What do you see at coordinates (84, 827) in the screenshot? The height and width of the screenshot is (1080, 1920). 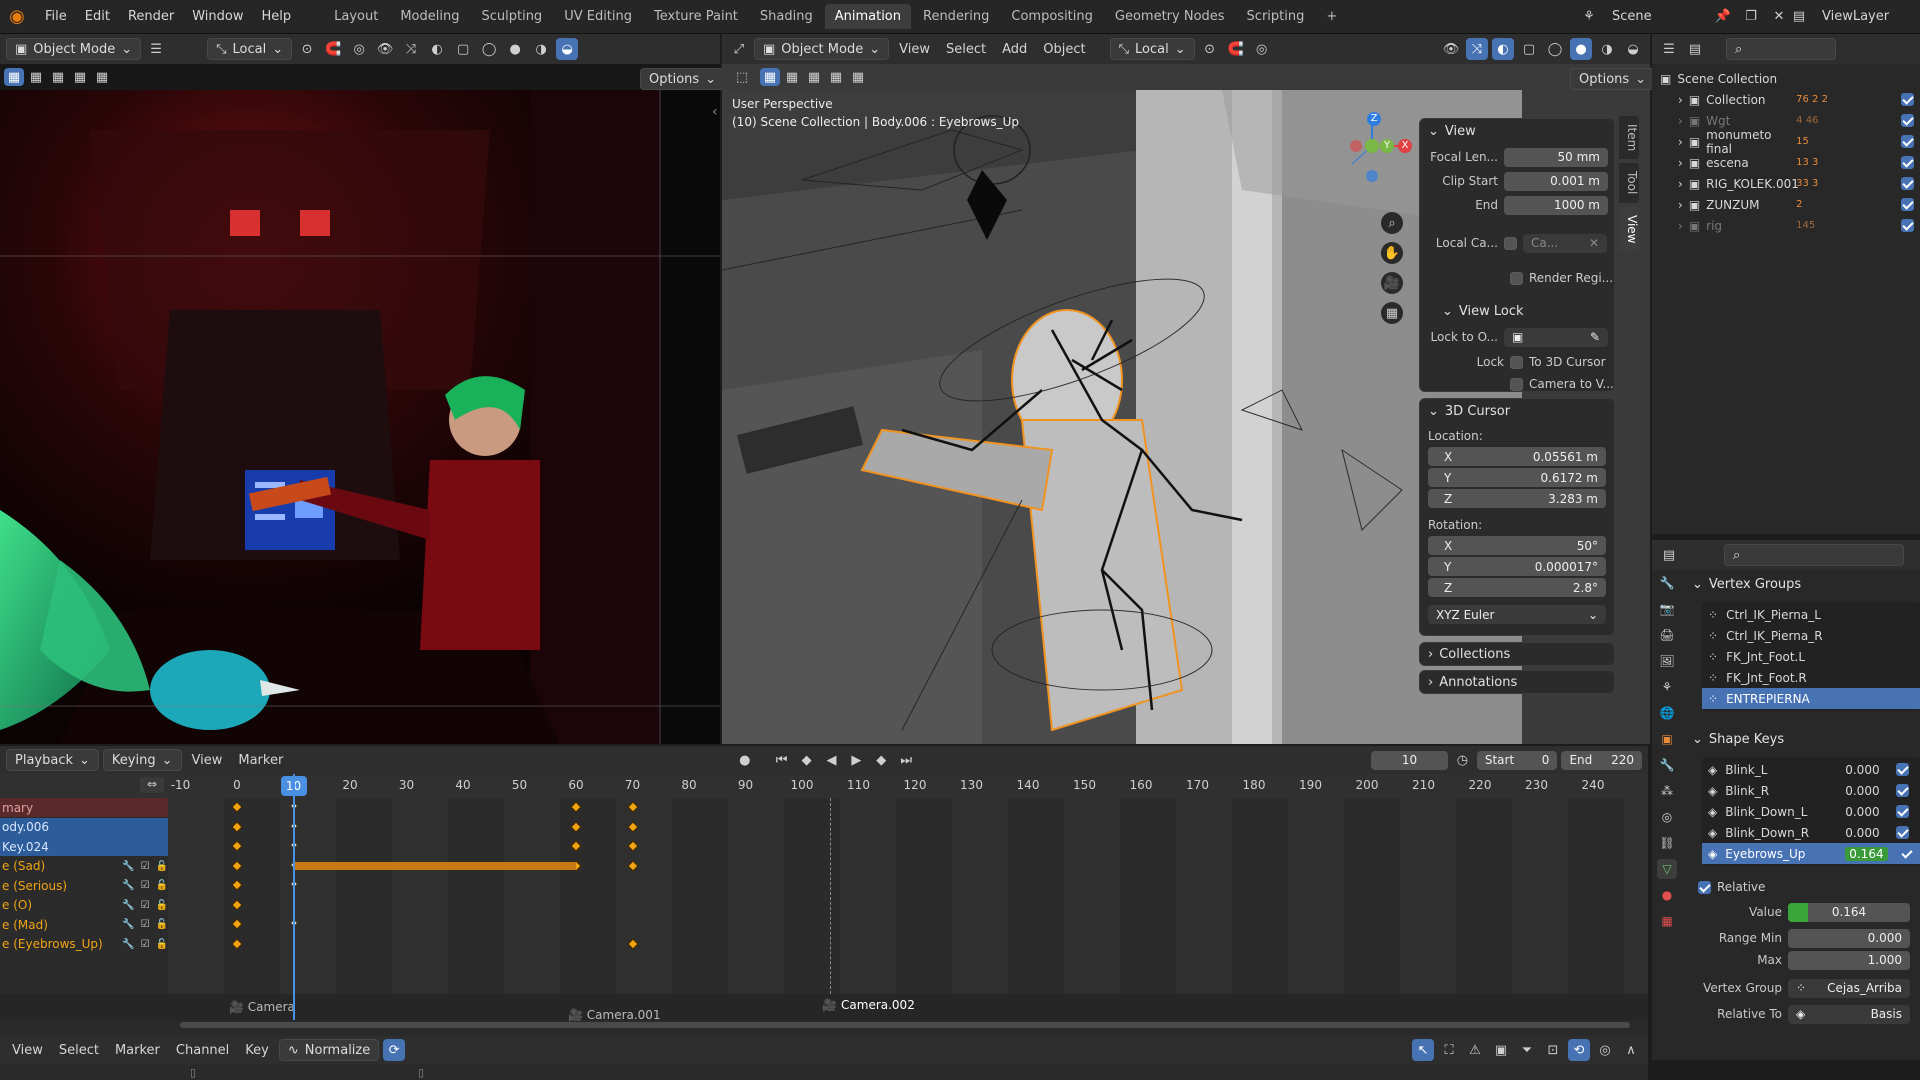 I see `channel-row: ody.006` at bounding box center [84, 827].